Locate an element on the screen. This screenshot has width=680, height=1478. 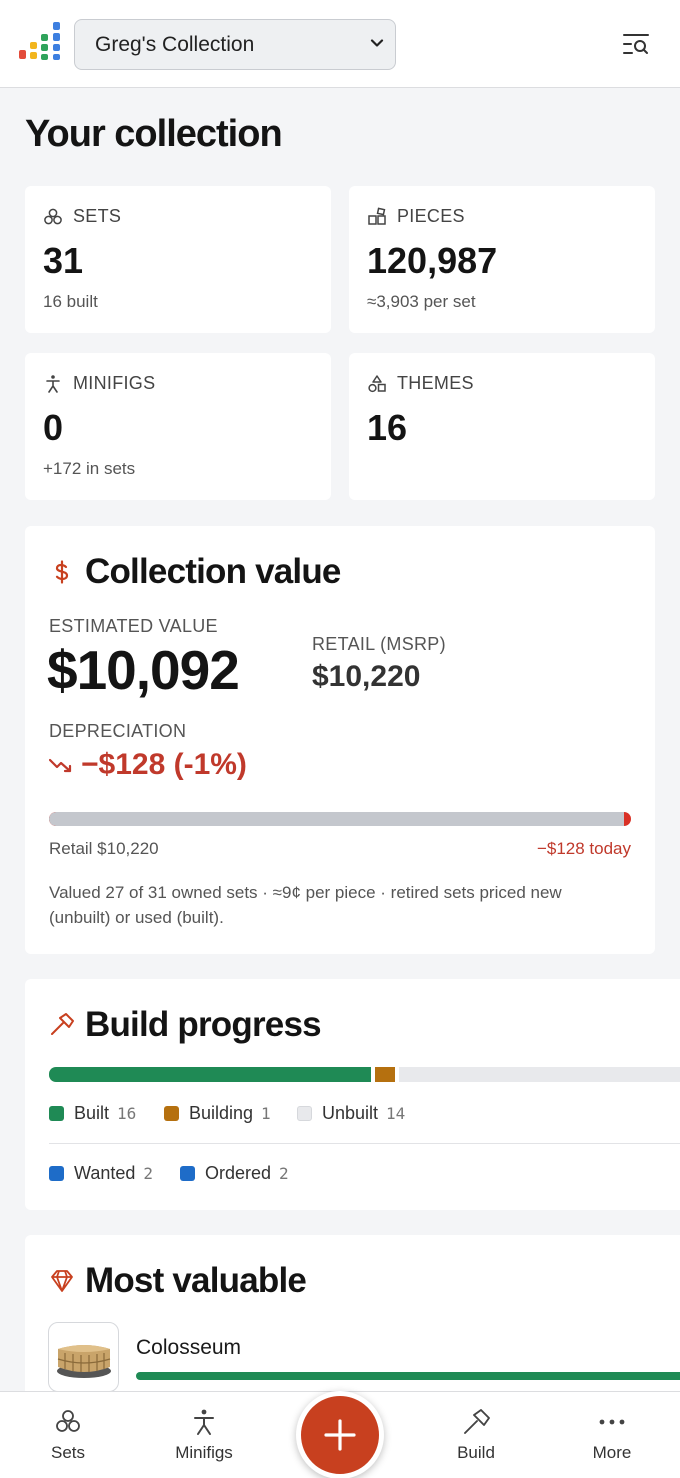
stat-card-sets: SETS 31 16 built is located at coordinates (178, 259).